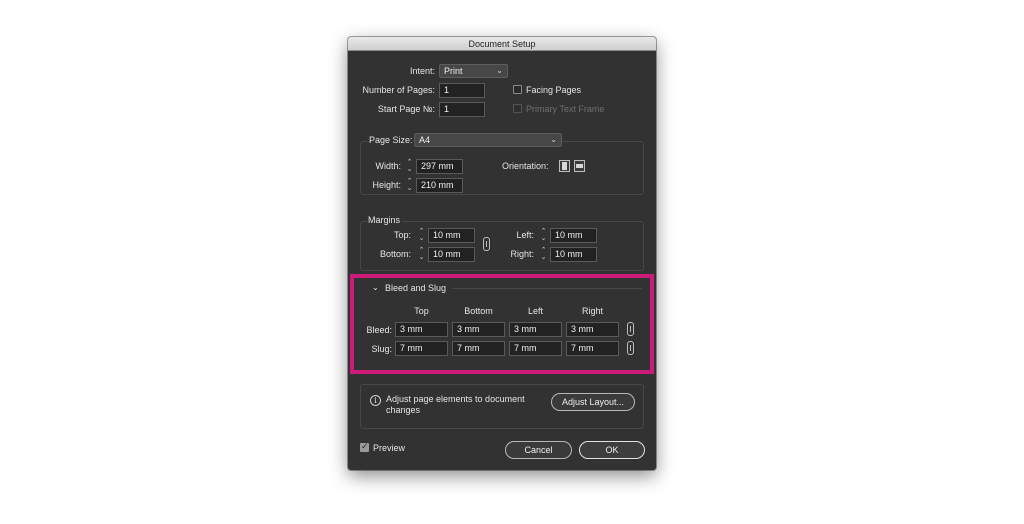 This screenshot has width=1024, height=524. I want to click on facing-pages-checkbox, so click(517, 89).